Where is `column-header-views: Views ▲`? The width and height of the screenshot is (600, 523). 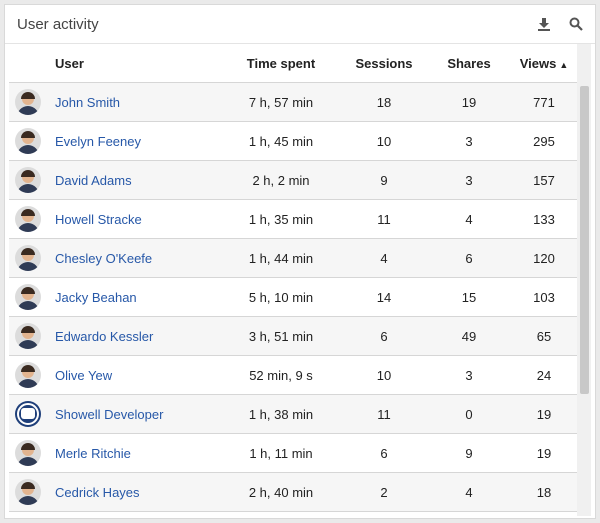 column-header-views: Views ▲ is located at coordinates (544, 63).